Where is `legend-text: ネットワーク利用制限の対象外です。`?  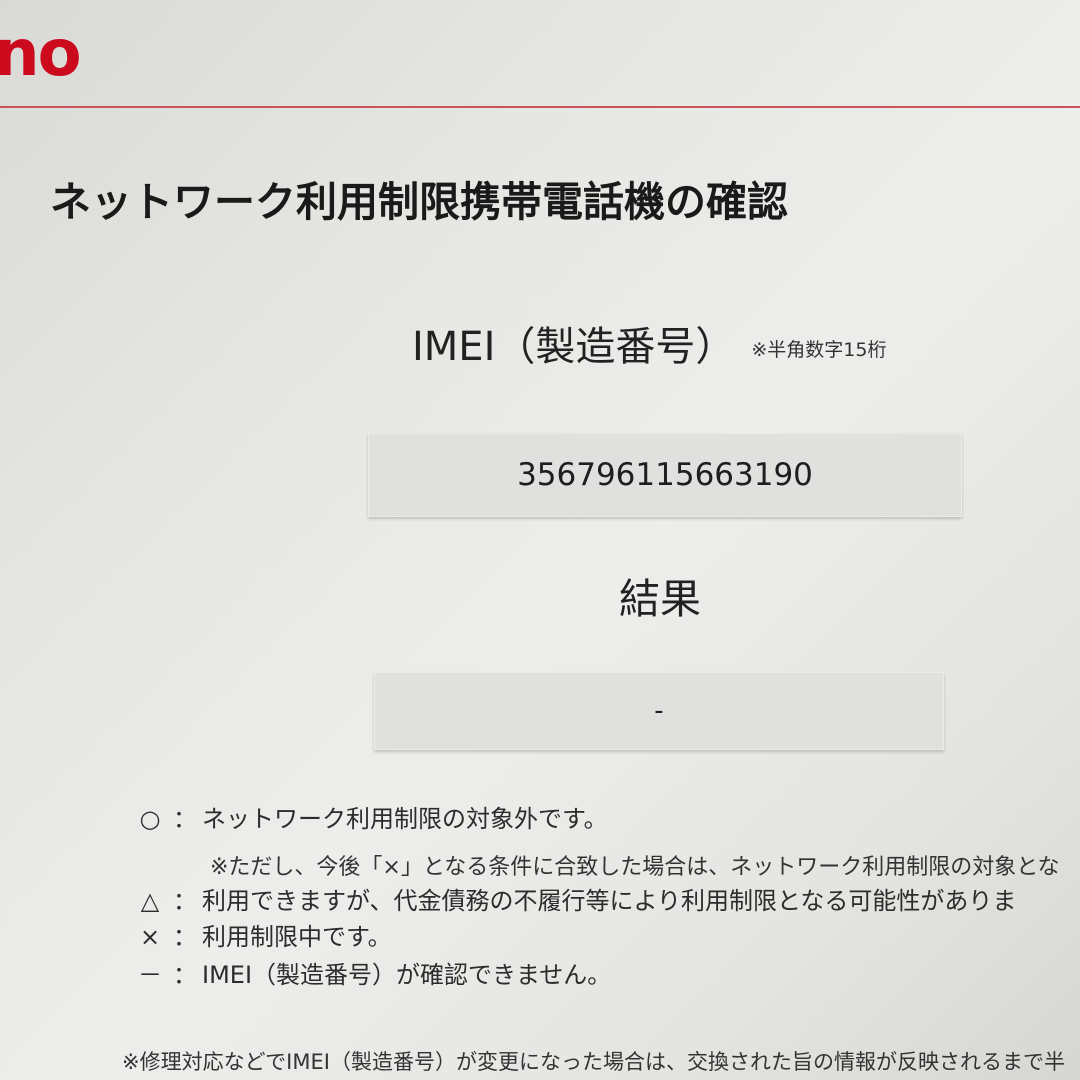 legend-text: ネットワーク利用制限の対象外です。 is located at coordinates (405, 819).